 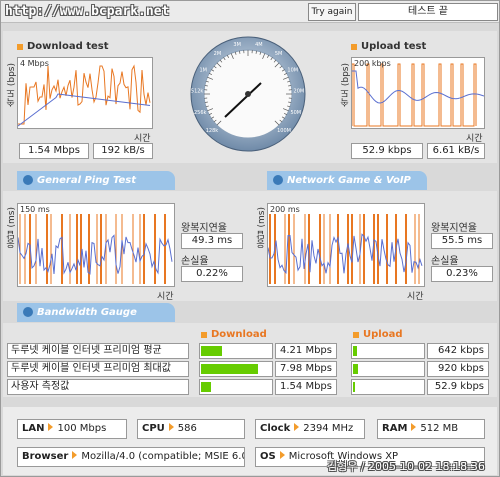 What do you see at coordinates (284, 131) in the screenshot?
I see `gauge-tick-label: 100M` at bounding box center [284, 131].